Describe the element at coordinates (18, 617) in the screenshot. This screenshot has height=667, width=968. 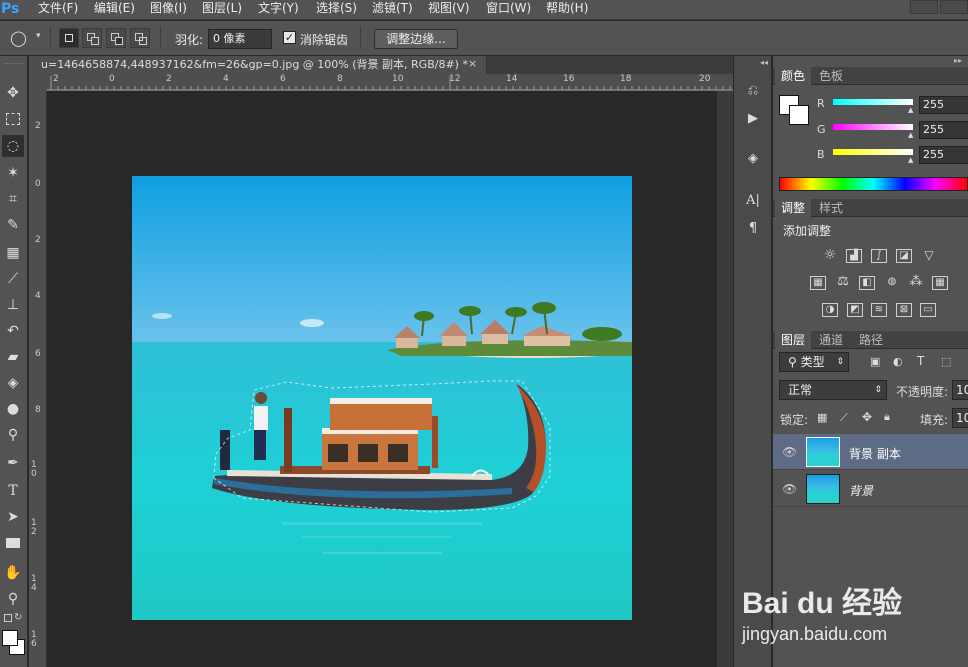
I see `swap-colors-icon: ↻` at that location.